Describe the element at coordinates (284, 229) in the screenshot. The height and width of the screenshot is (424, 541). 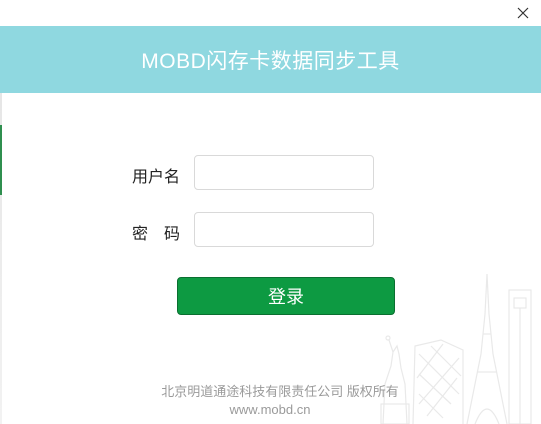
I see `password-input` at that location.